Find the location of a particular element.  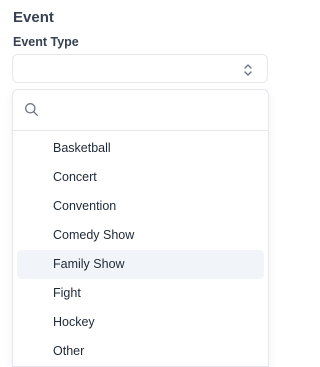

option-concert: Concert is located at coordinates (140, 177).